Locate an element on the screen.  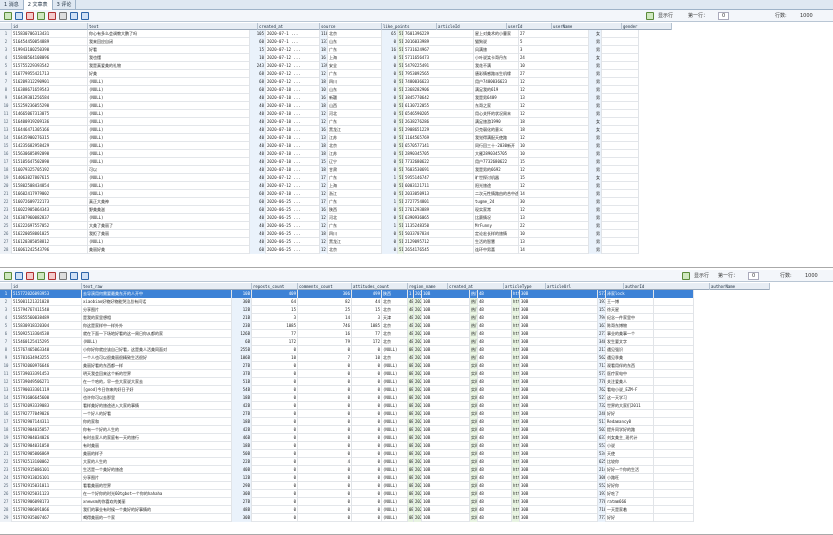
delete-row-icon is located at coordinates (30, 16).